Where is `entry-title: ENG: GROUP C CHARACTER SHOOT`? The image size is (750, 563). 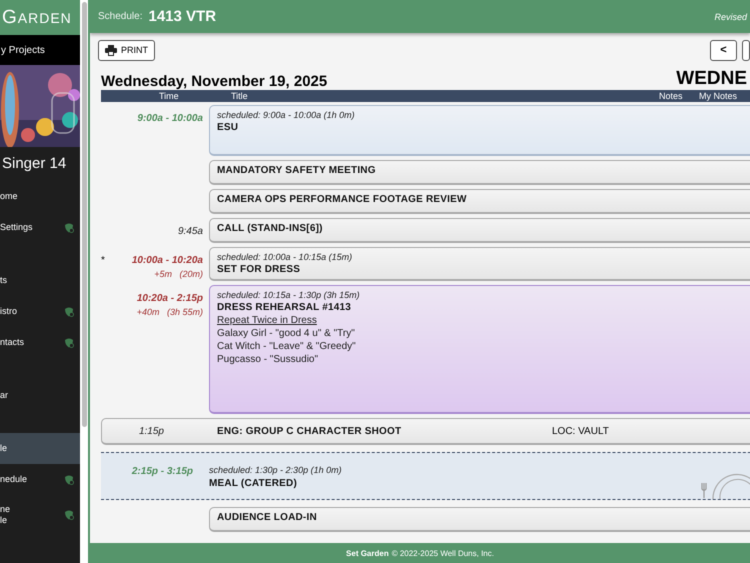 entry-title: ENG: GROUP C CHARACTER SHOOT is located at coordinates (309, 431).